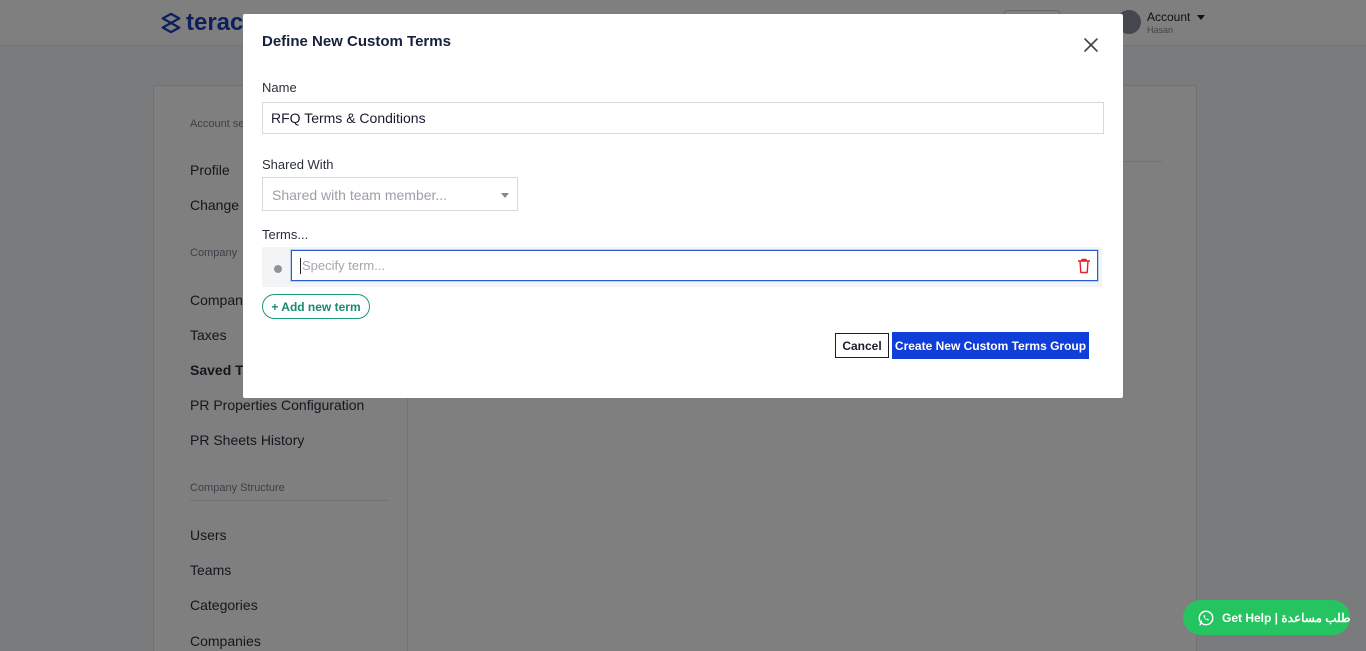 This screenshot has height=651, width=1366. What do you see at coordinates (298, 164) in the screenshot?
I see `shared-with-label: Shared With` at bounding box center [298, 164].